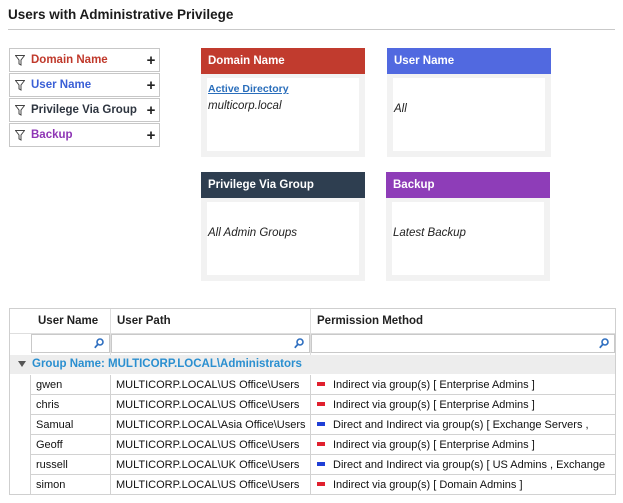 The height and width of the screenshot is (503, 623). Describe the element at coordinates (144, 321) in the screenshot. I see `column-header-user-path: User Path` at that location.